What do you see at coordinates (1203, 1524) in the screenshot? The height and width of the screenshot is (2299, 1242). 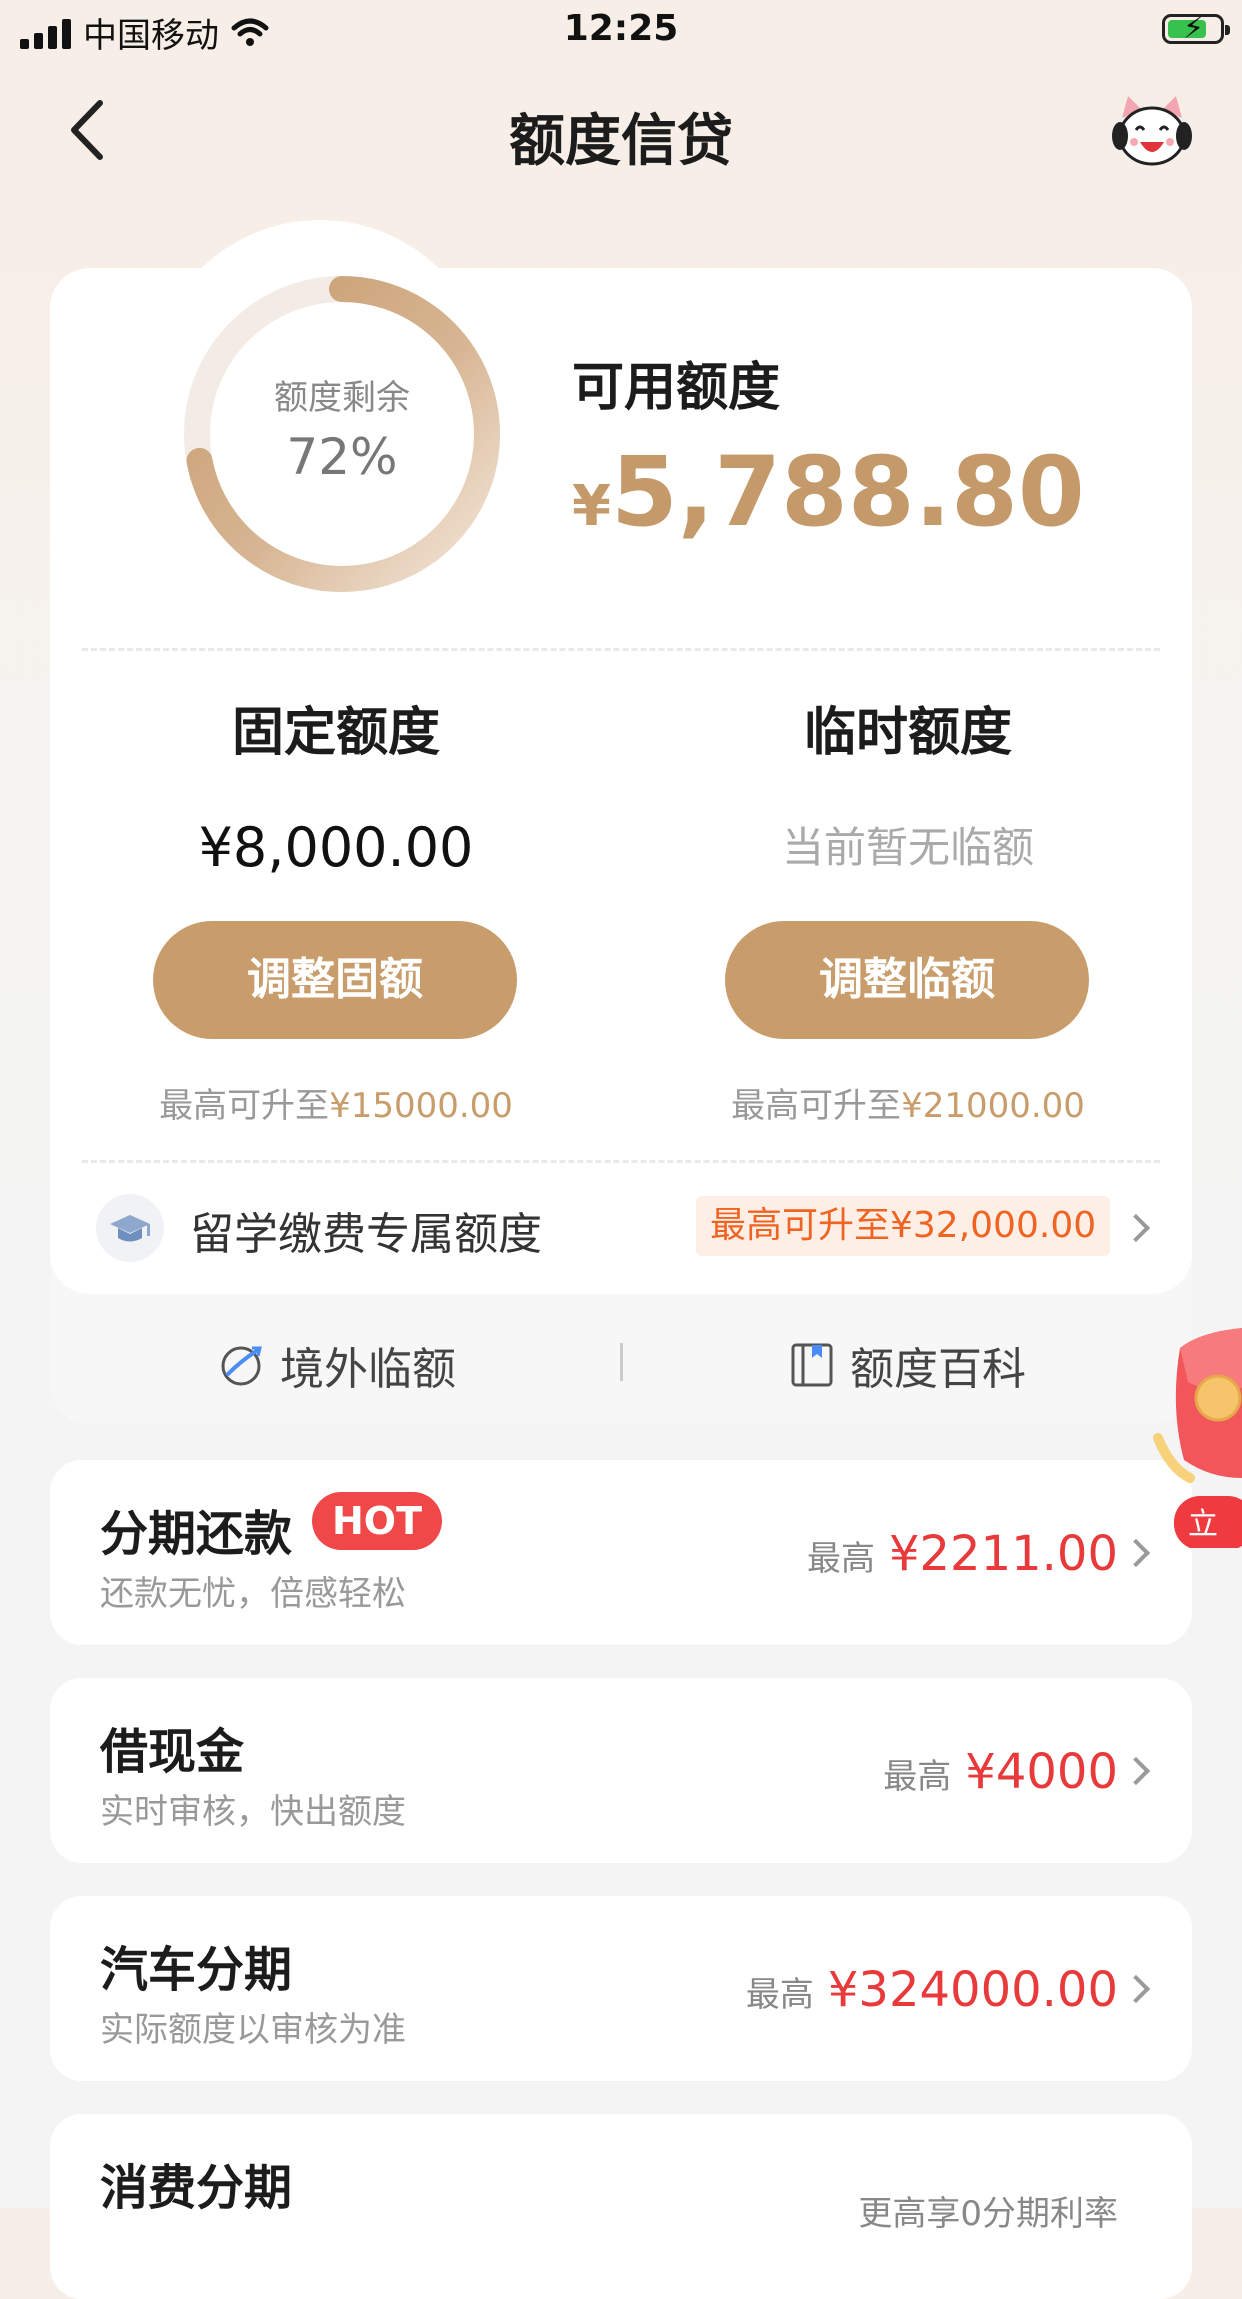 I see `float-badge-text: 立` at bounding box center [1203, 1524].